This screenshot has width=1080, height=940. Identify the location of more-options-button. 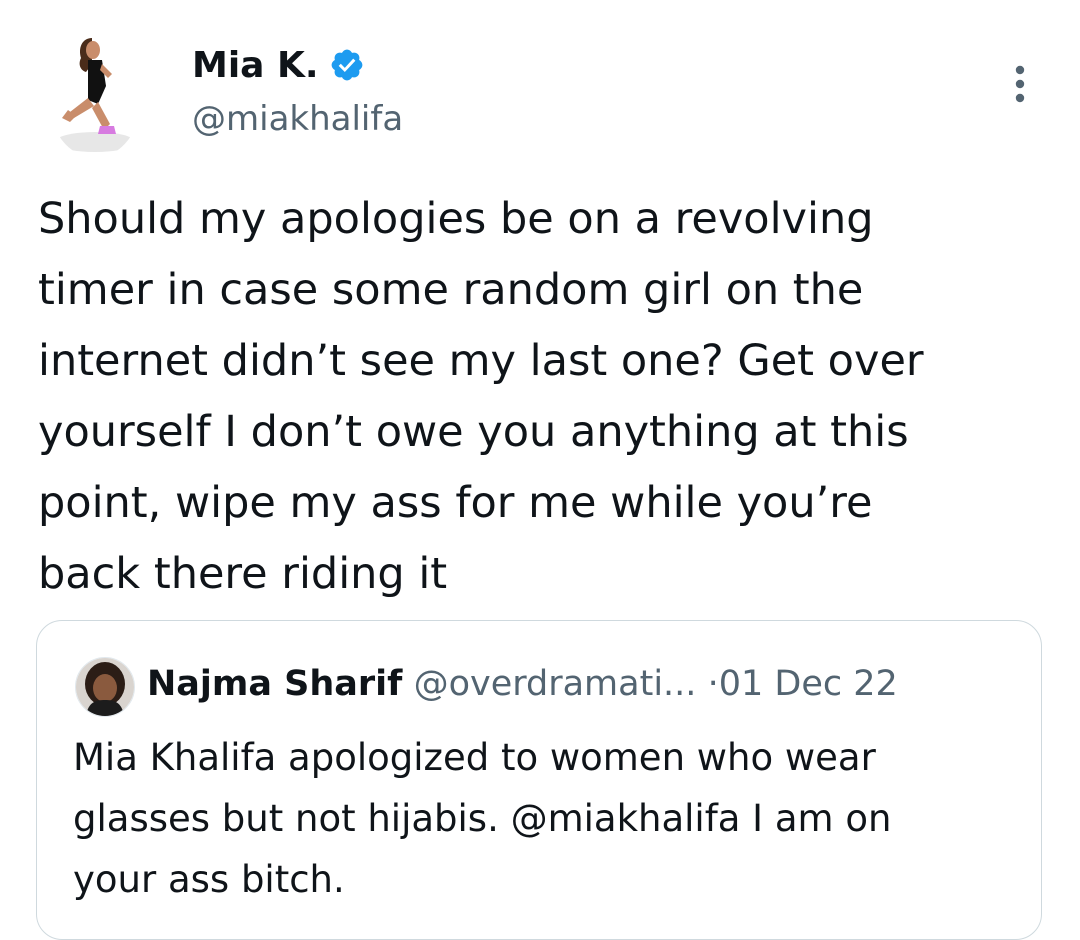
(1020, 85).